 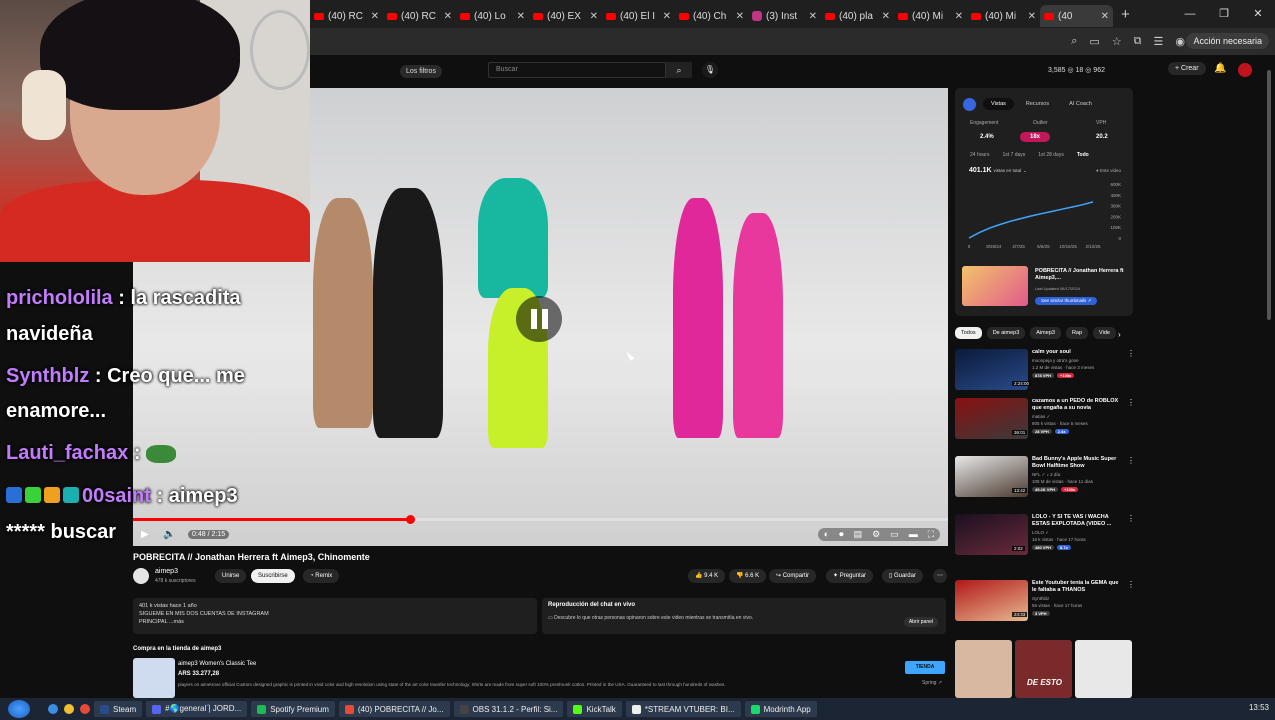 What do you see at coordinates (154, 678) in the screenshot?
I see `shop-product-image` at bounding box center [154, 678].